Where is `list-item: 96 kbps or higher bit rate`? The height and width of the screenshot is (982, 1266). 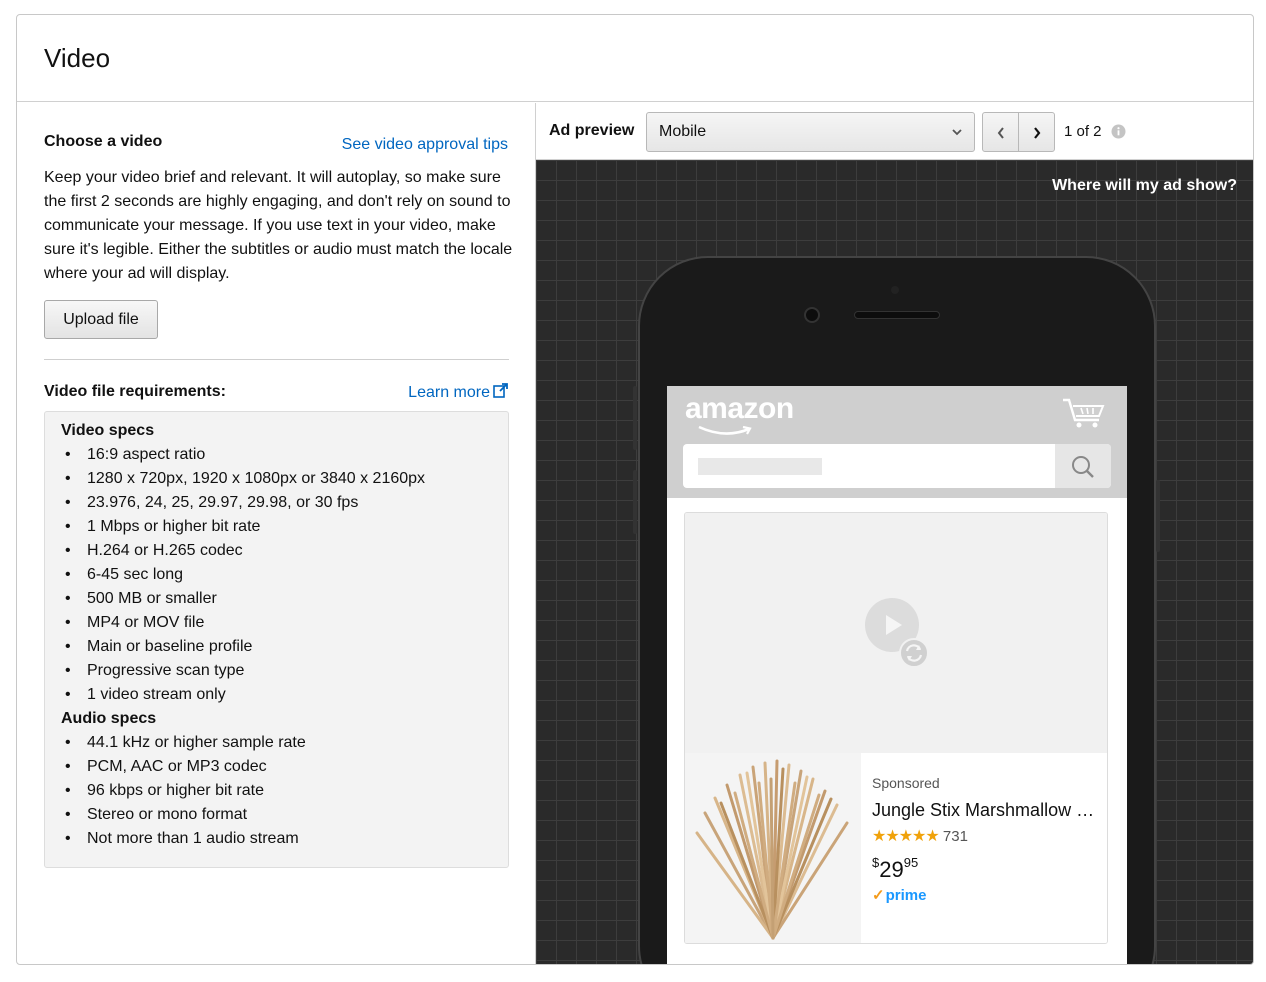 list-item: 96 kbps or higher bit rate is located at coordinates (276, 791).